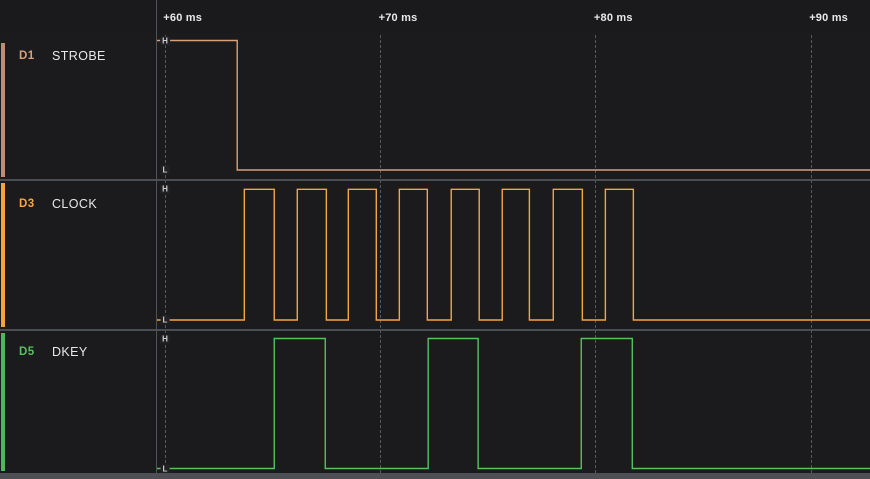 Image resolution: width=870 pixels, height=479 pixels. What do you see at coordinates (183, 18) in the screenshot?
I see `time-tick-label: +60 ms` at bounding box center [183, 18].